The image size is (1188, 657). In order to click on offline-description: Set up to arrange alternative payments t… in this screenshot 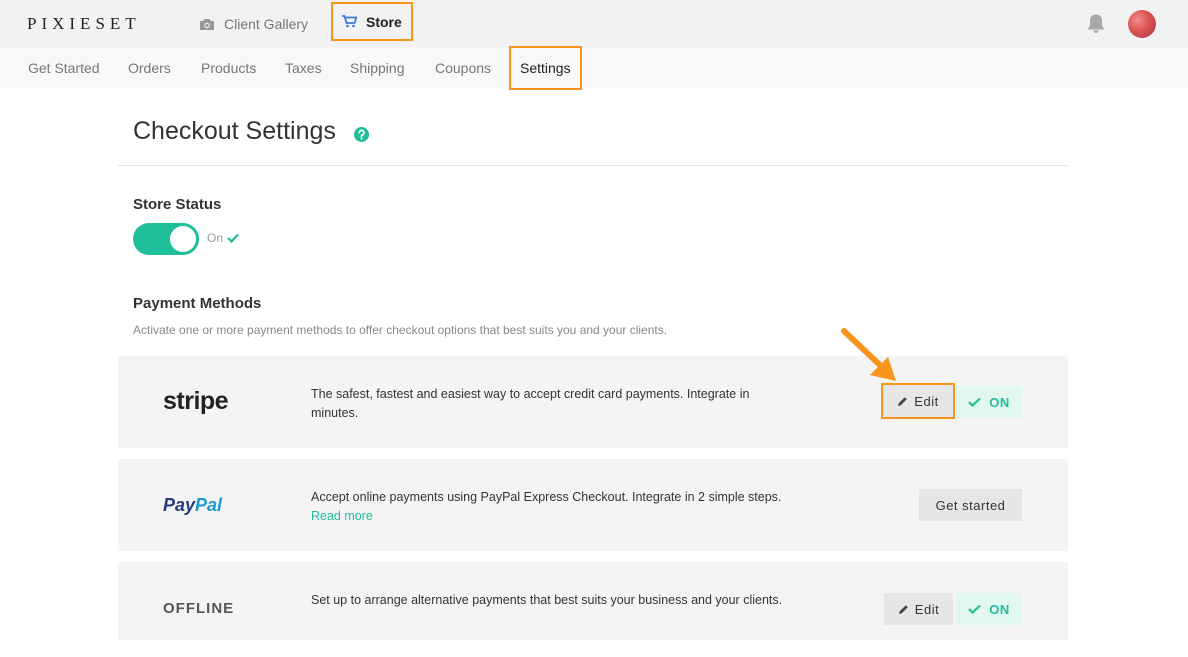, I will do `click(547, 600)`.